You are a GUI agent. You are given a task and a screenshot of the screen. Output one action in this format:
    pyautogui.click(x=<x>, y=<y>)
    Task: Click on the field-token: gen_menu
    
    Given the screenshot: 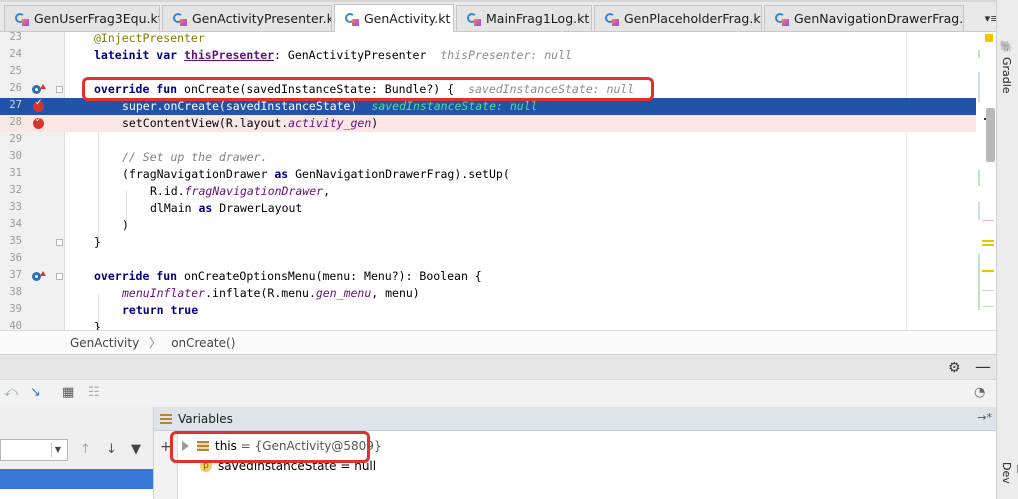 What is the action you would take?
    pyautogui.click(x=343, y=293)
    